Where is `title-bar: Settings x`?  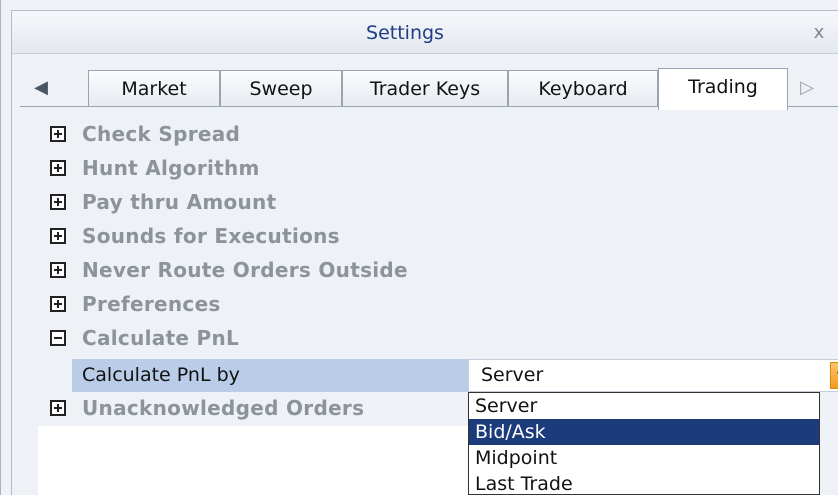
title-bar: Settings x is located at coordinates (424, 32).